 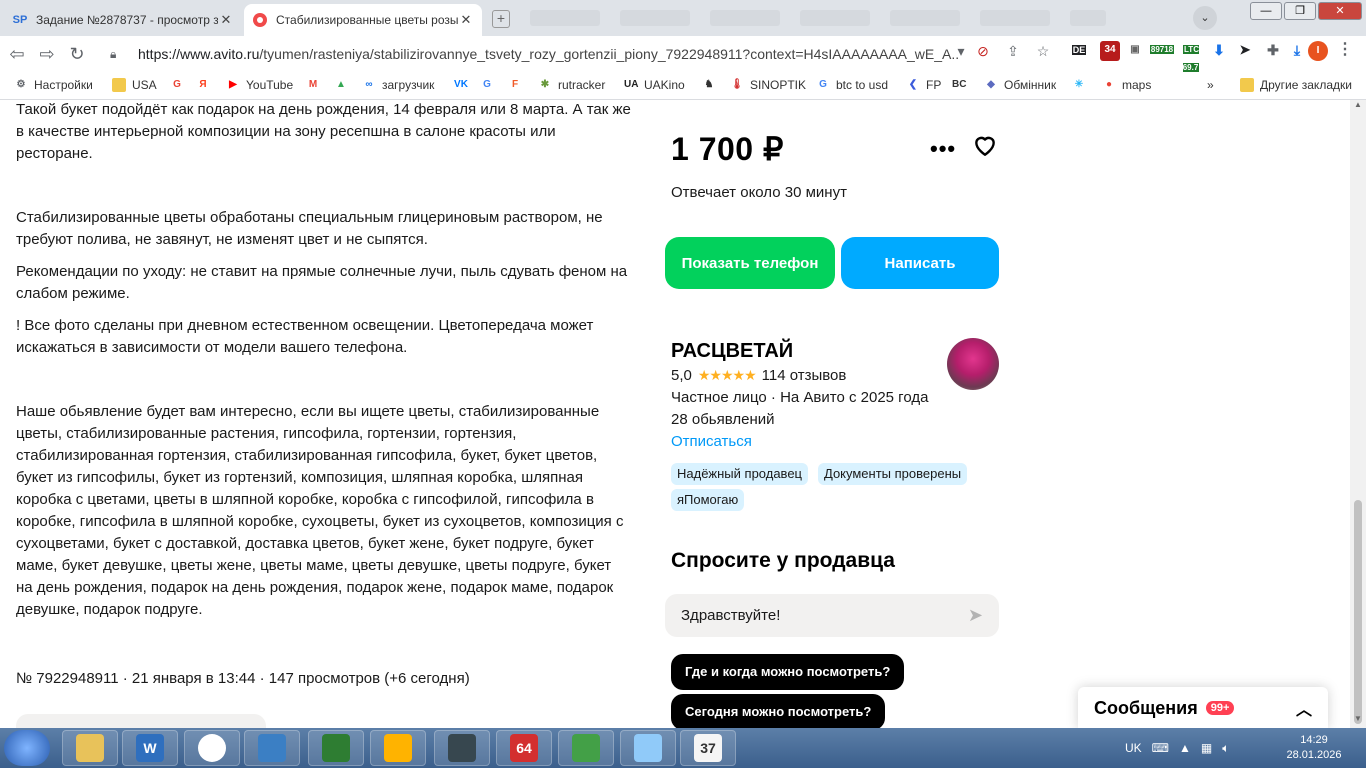 I want to click on seller-avatar, so click(x=973, y=364).